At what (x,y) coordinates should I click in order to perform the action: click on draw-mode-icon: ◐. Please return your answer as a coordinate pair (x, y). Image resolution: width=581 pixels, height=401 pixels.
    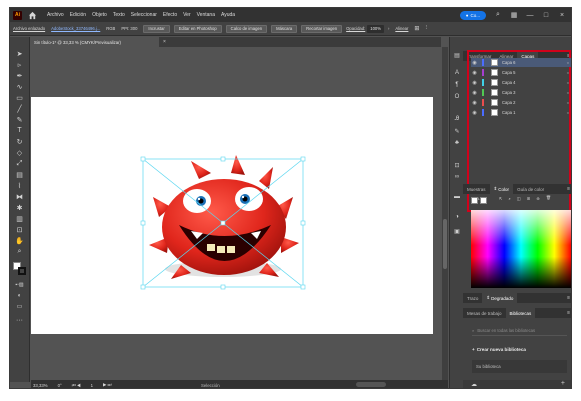
    Looking at the image, I should click on (19, 295).